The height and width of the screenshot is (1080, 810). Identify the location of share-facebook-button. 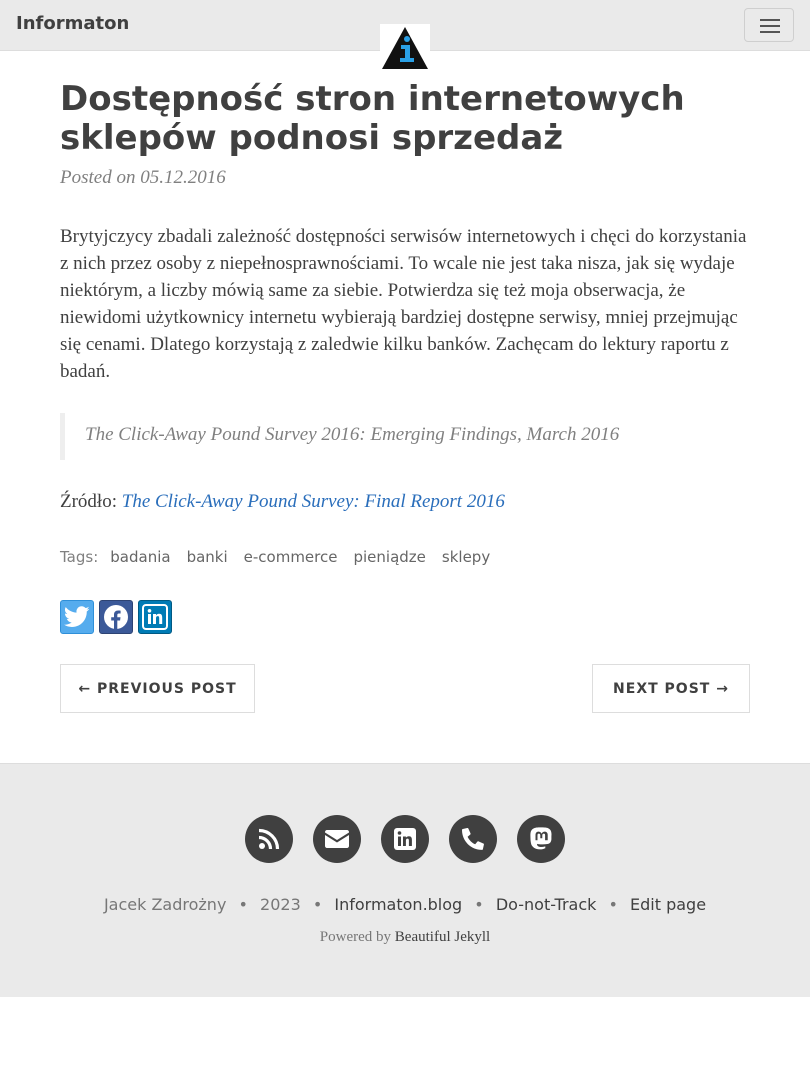
(116, 617).